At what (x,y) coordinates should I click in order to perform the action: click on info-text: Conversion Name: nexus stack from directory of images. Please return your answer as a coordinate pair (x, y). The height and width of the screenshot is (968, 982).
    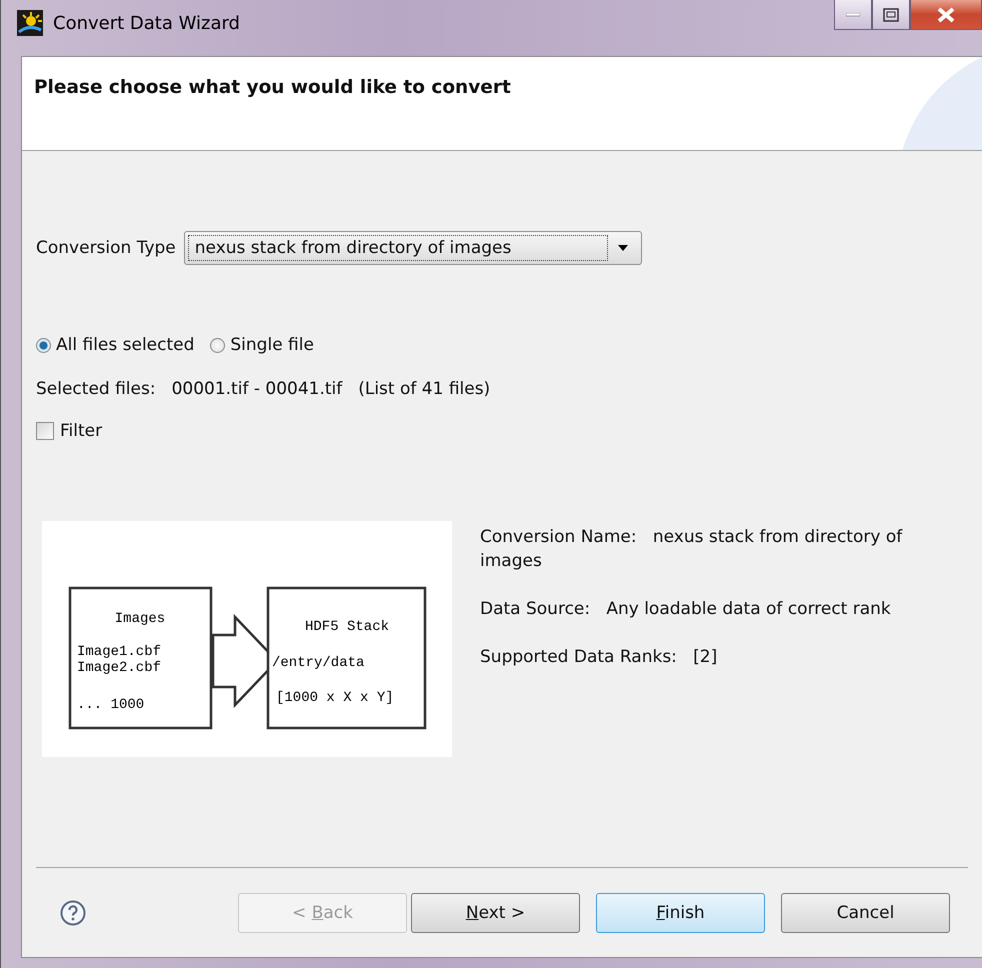
    Looking at the image, I should click on (692, 549).